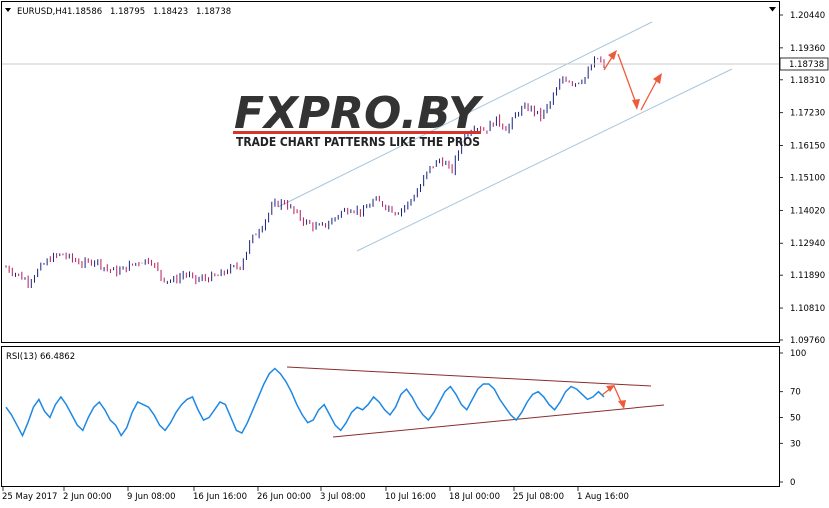  I want to click on rsi-title: RSI(13) 66.4862, so click(40, 357).